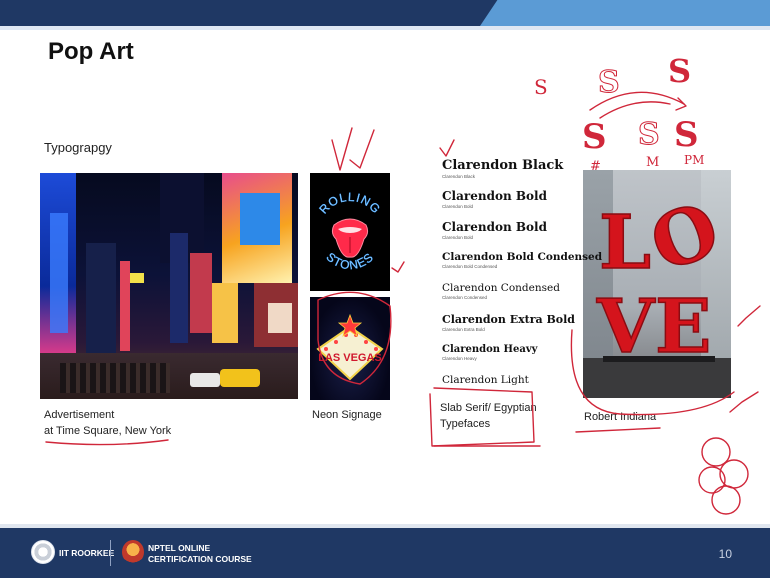 The height and width of the screenshot is (578, 770). Describe the element at coordinates (618, 430) in the screenshot. I see `robert-underline` at that location.